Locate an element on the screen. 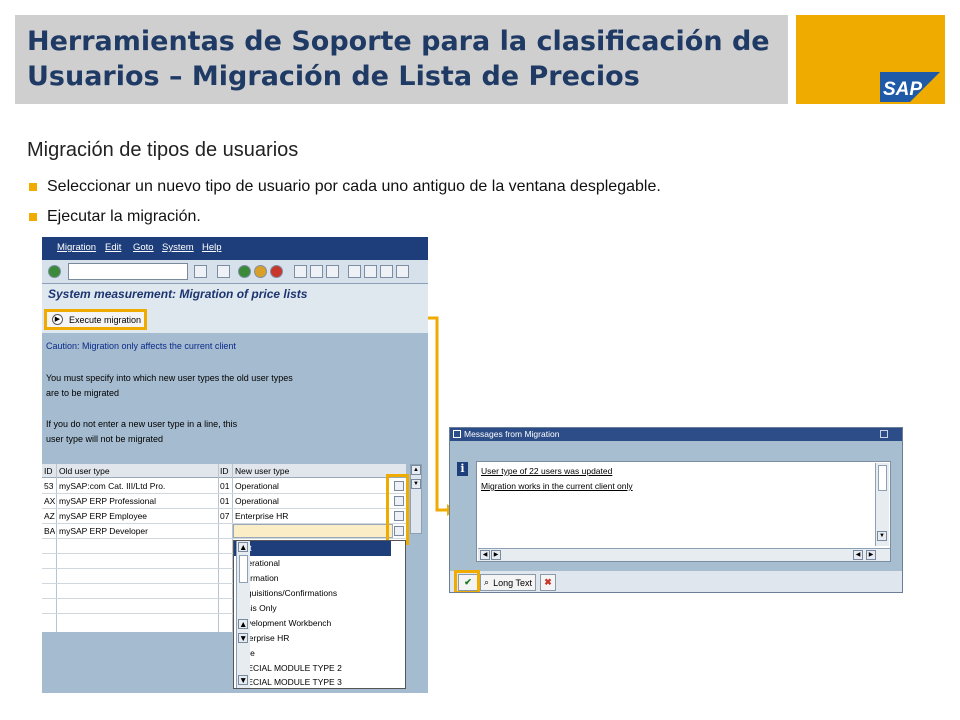 The height and width of the screenshot is (720, 960). back-icon is located at coordinates (244, 271).